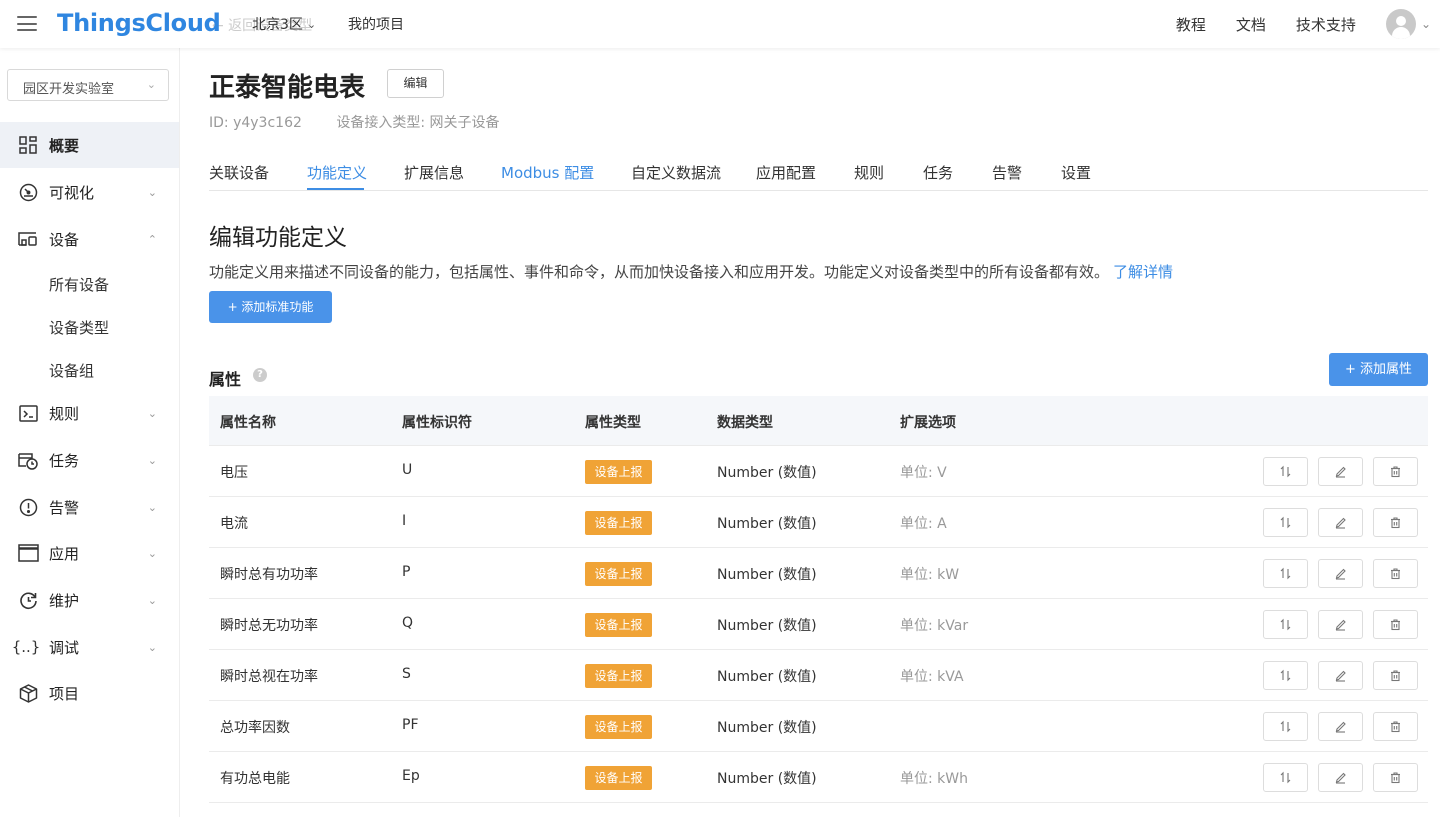 The image size is (1440, 817). What do you see at coordinates (28, 507) in the screenshot?
I see `alert-icon` at bounding box center [28, 507].